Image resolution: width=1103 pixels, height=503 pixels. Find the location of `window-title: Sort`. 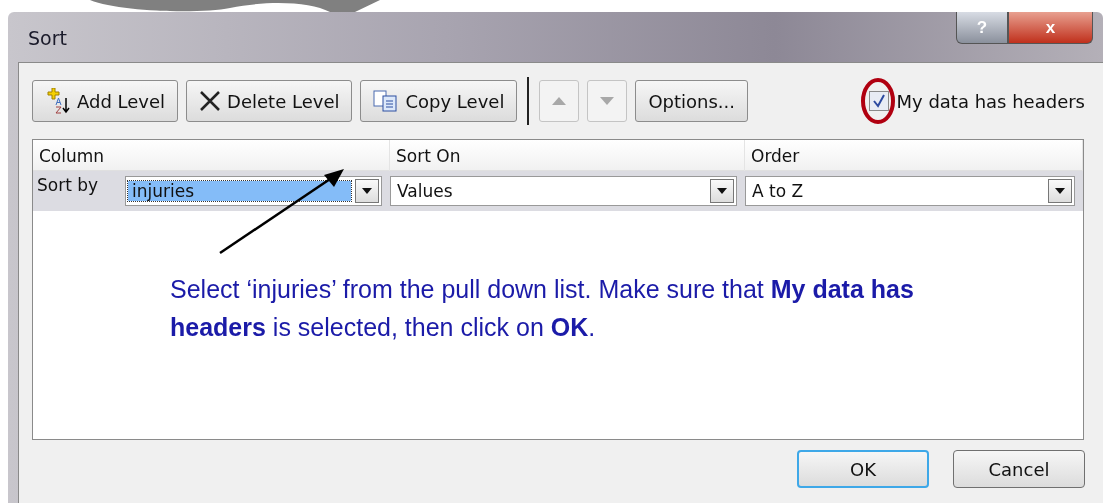

window-title: Sort is located at coordinates (47, 38).